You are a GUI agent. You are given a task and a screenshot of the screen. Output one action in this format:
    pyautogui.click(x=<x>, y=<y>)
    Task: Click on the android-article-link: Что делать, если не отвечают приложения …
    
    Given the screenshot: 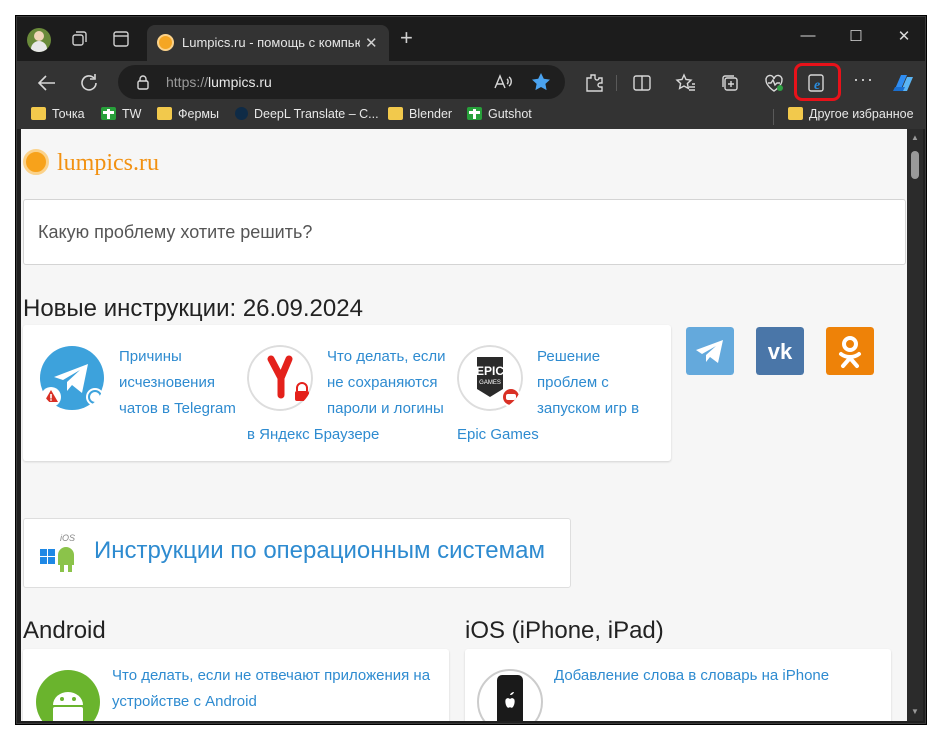 What is the action you would take?
    pyautogui.click(x=282, y=689)
    